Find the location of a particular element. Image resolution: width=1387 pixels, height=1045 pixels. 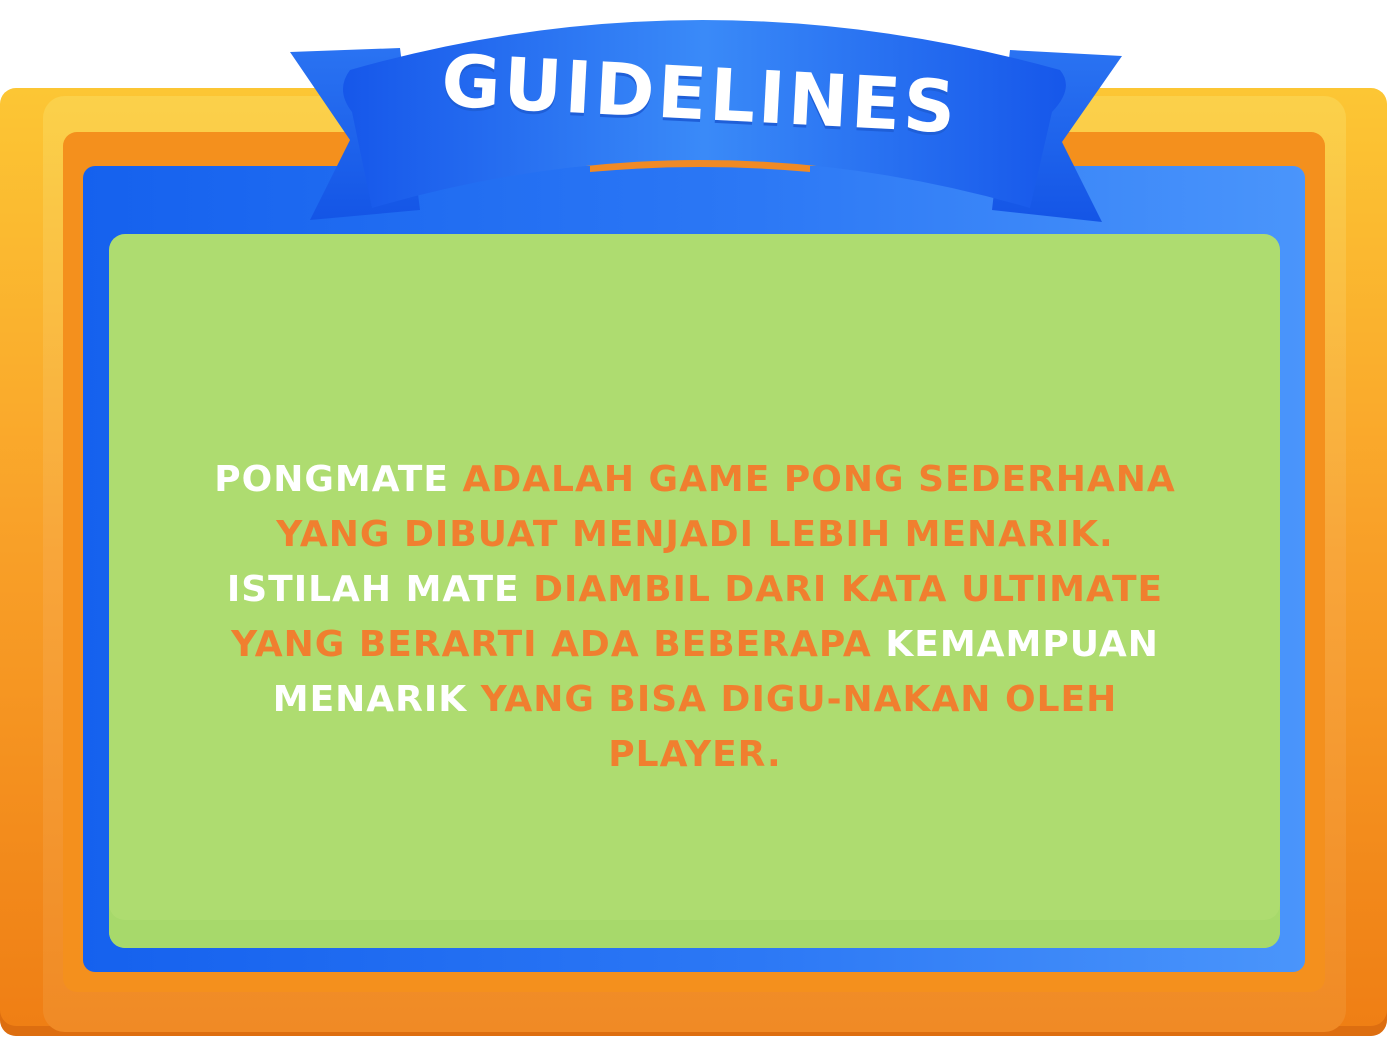

description-segment: Istilah mate is located at coordinates (373, 589).